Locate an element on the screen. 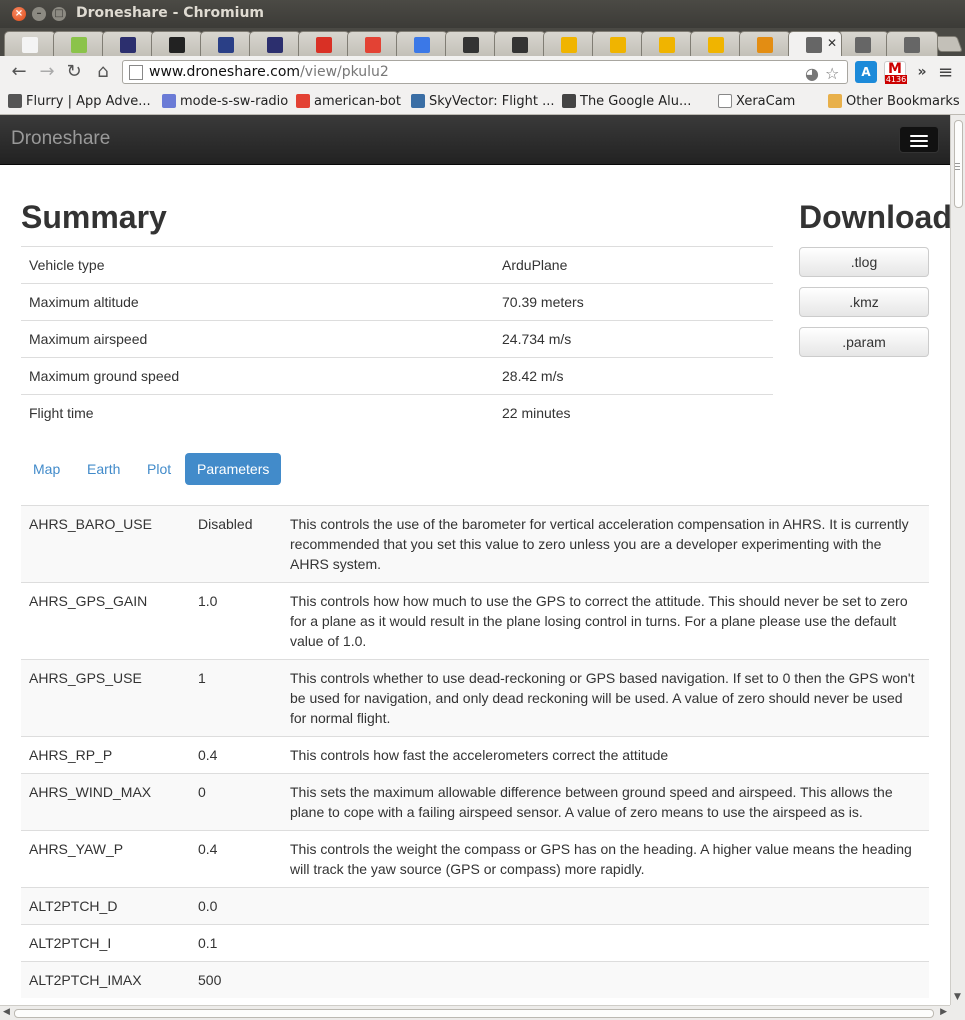  horizontal-scrollbar: ◀ ▶ is located at coordinates (475, 1012).